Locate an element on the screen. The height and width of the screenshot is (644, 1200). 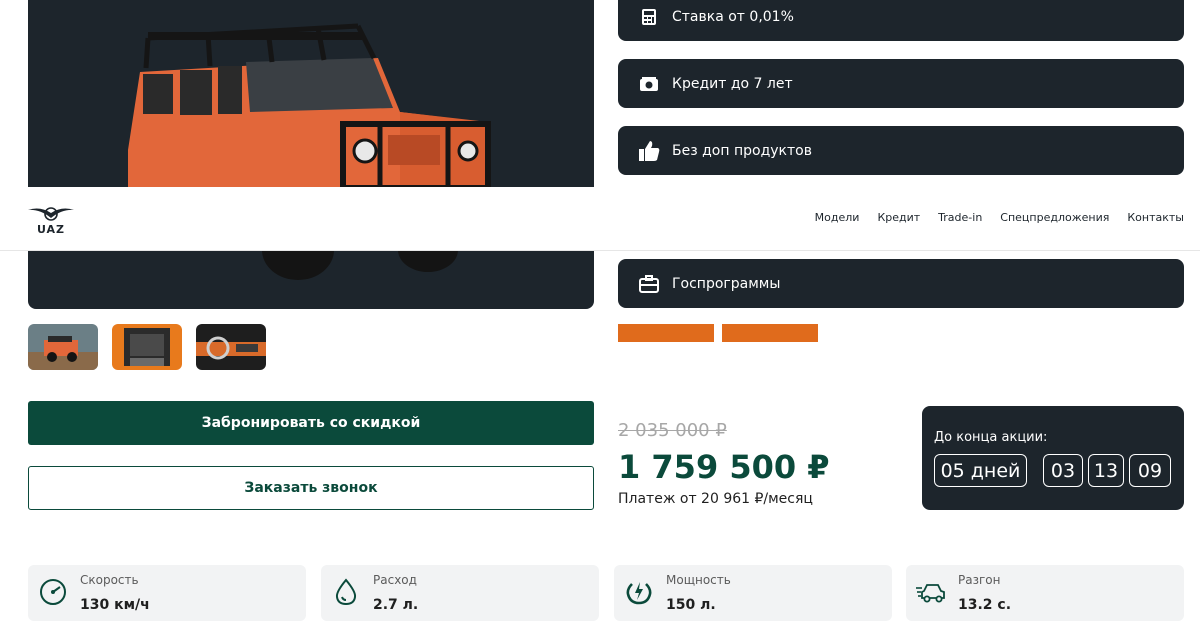
spec-speed: Скорость 130 км/ч is located at coordinates (167, 593).